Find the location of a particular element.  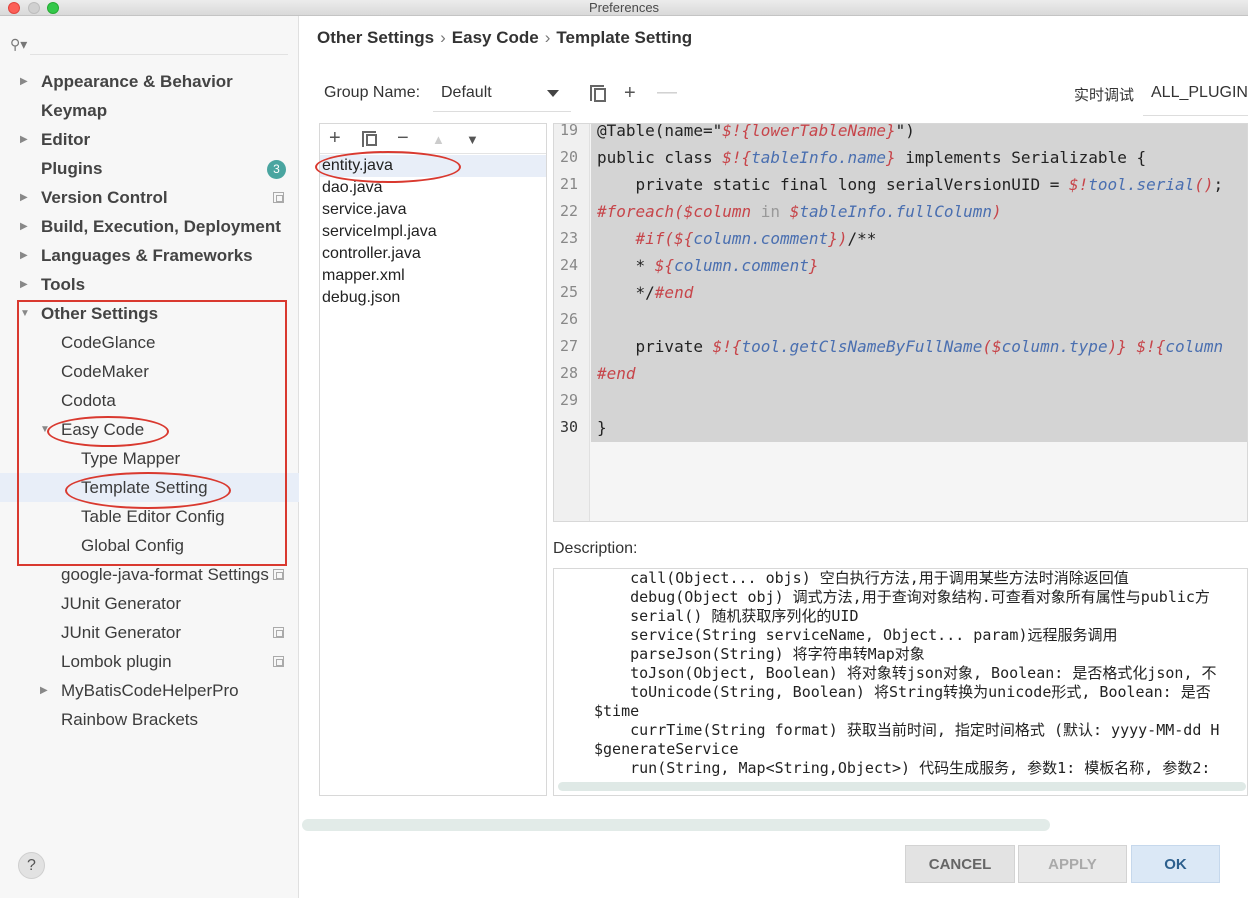

copy-group-icon is located at coordinates (598, 93).